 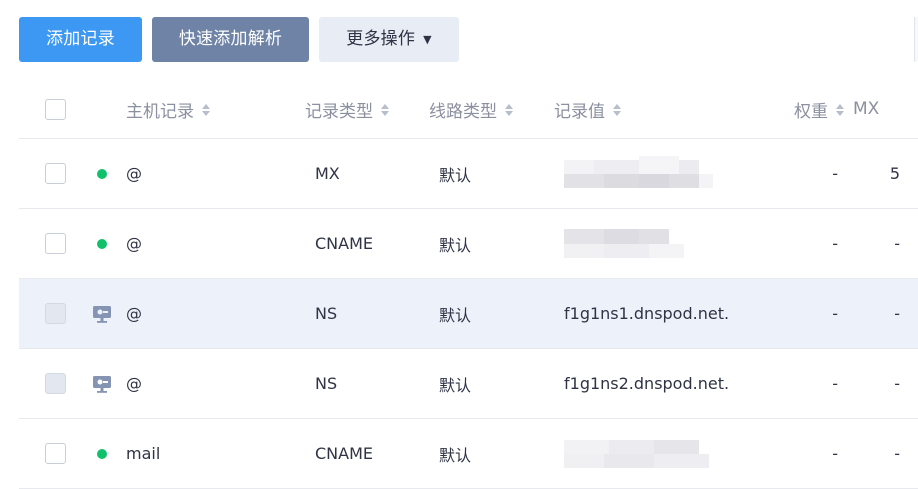 What do you see at coordinates (463, 111) in the screenshot?
I see `header-line-label: 线路类型` at bounding box center [463, 111].